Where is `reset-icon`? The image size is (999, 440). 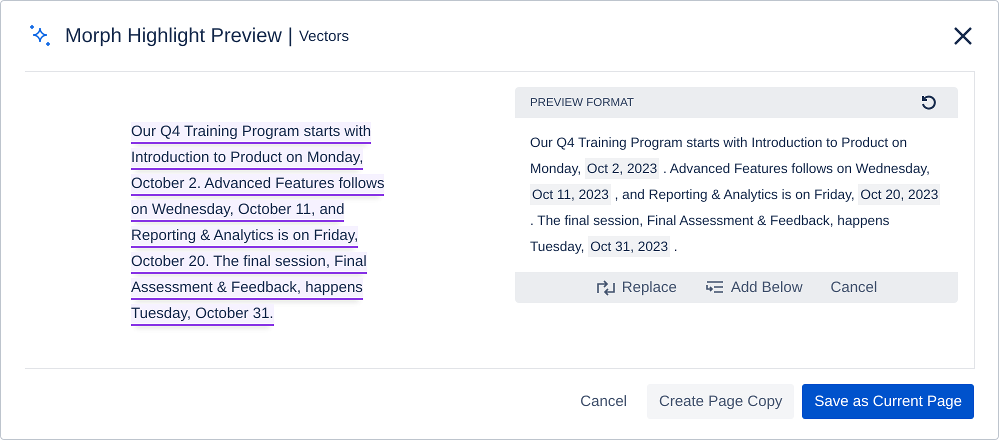
reset-icon is located at coordinates (929, 103).